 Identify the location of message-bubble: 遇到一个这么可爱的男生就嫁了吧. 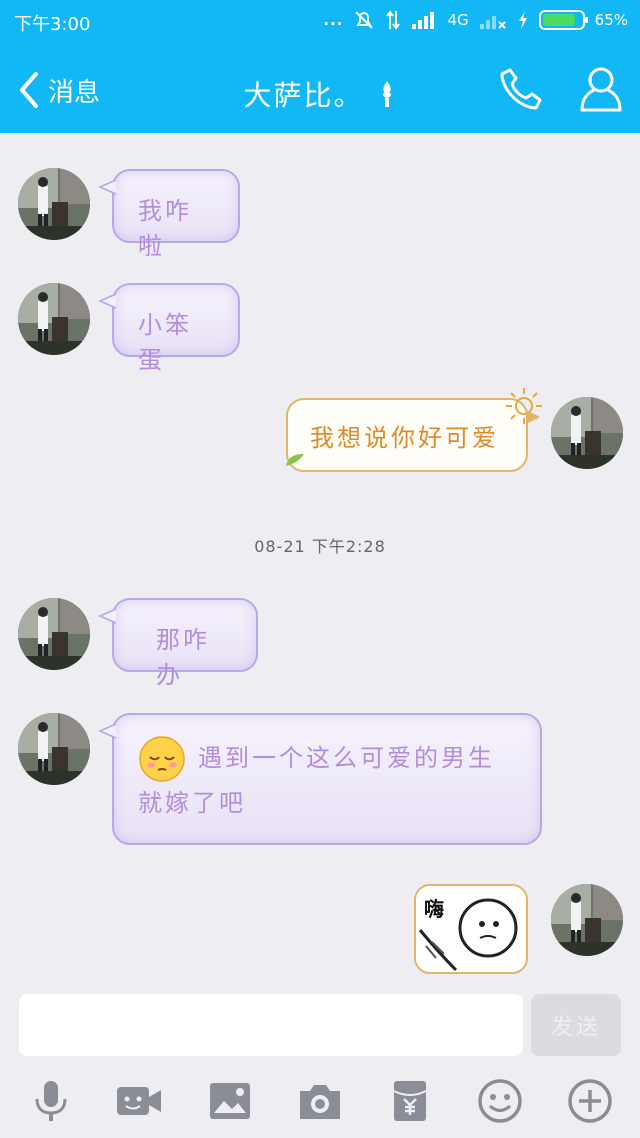
(320, 779).